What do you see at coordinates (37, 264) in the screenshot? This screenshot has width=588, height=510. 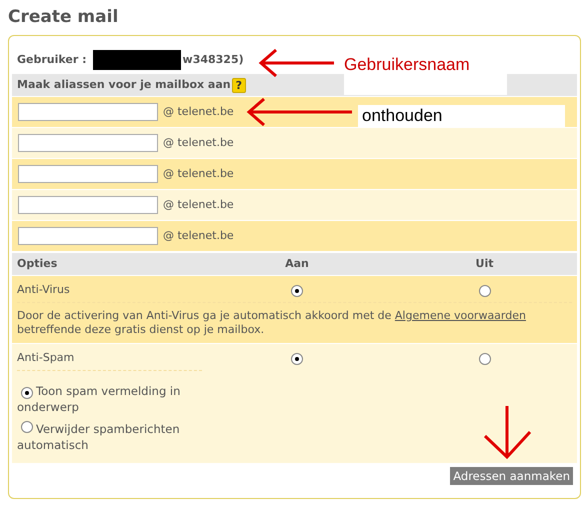 I see `column-header: Opties` at bounding box center [37, 264].